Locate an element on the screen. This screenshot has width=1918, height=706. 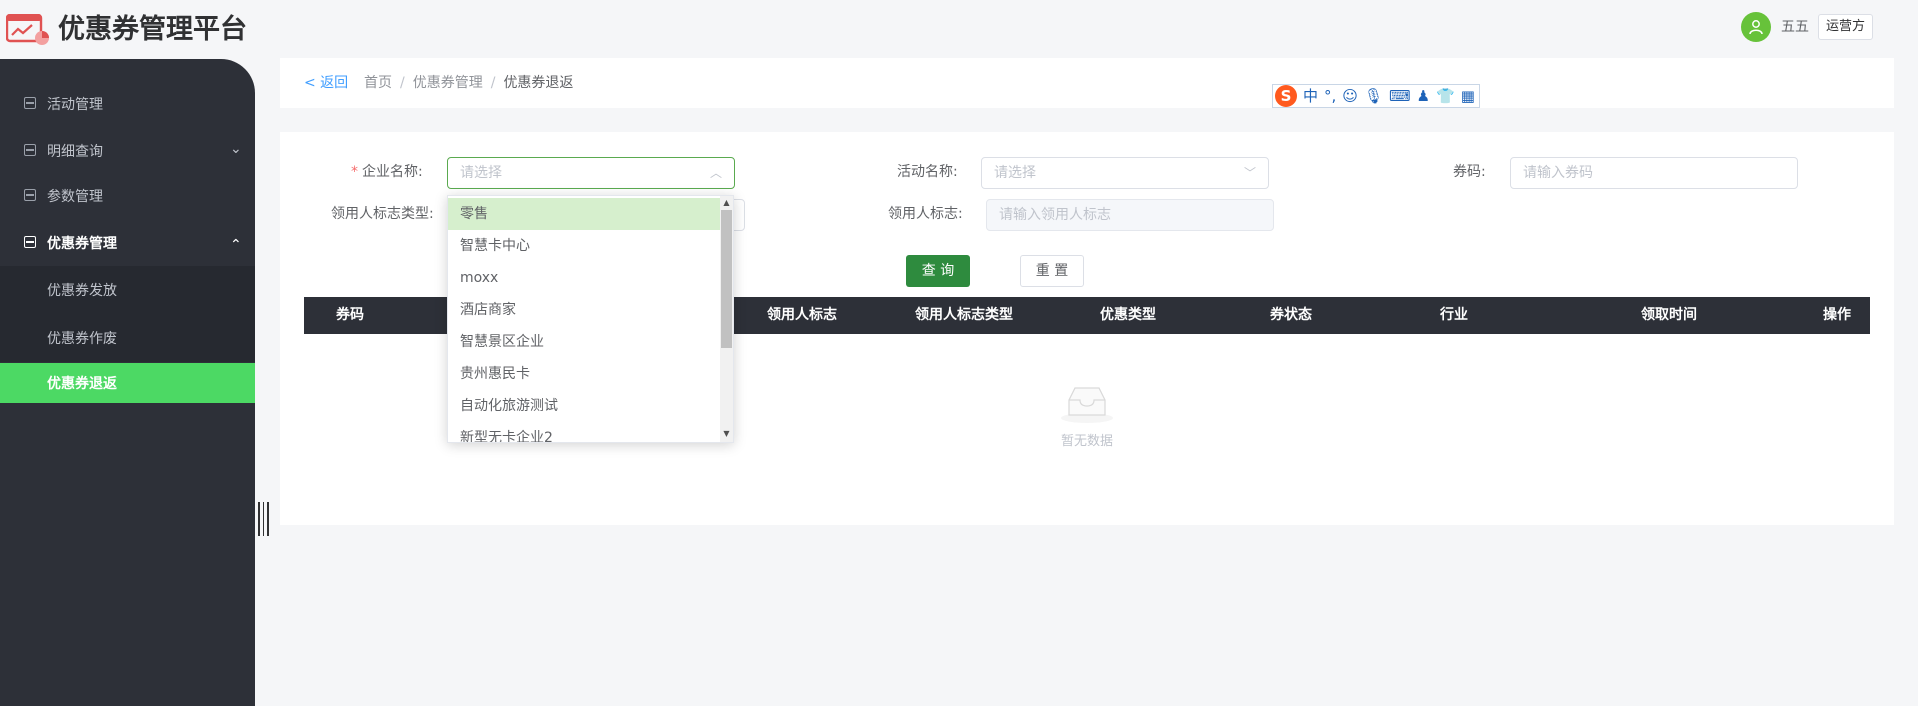
flag-input-placeholder: 请输入领用人标志 is located at coordinates (1055, 215).